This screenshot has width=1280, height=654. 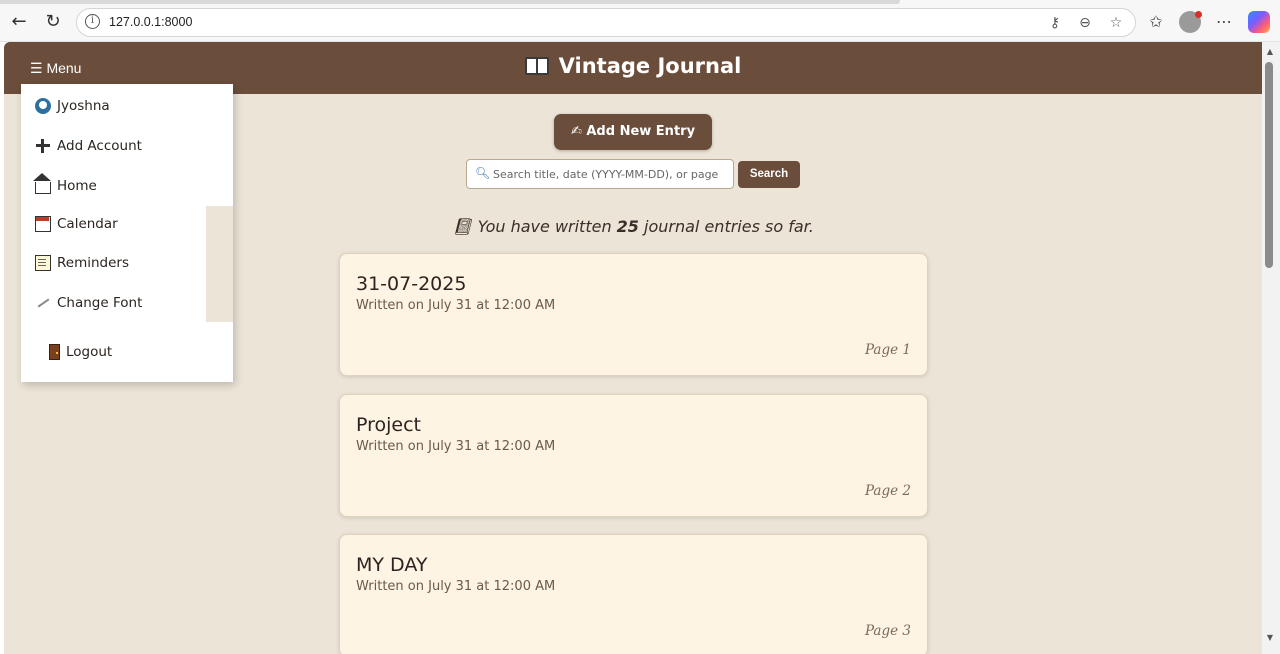 What do you see at coordinates (43, 106) in the screenshot?
I see `user-avatar-icon` at bounding box center [43, 106].